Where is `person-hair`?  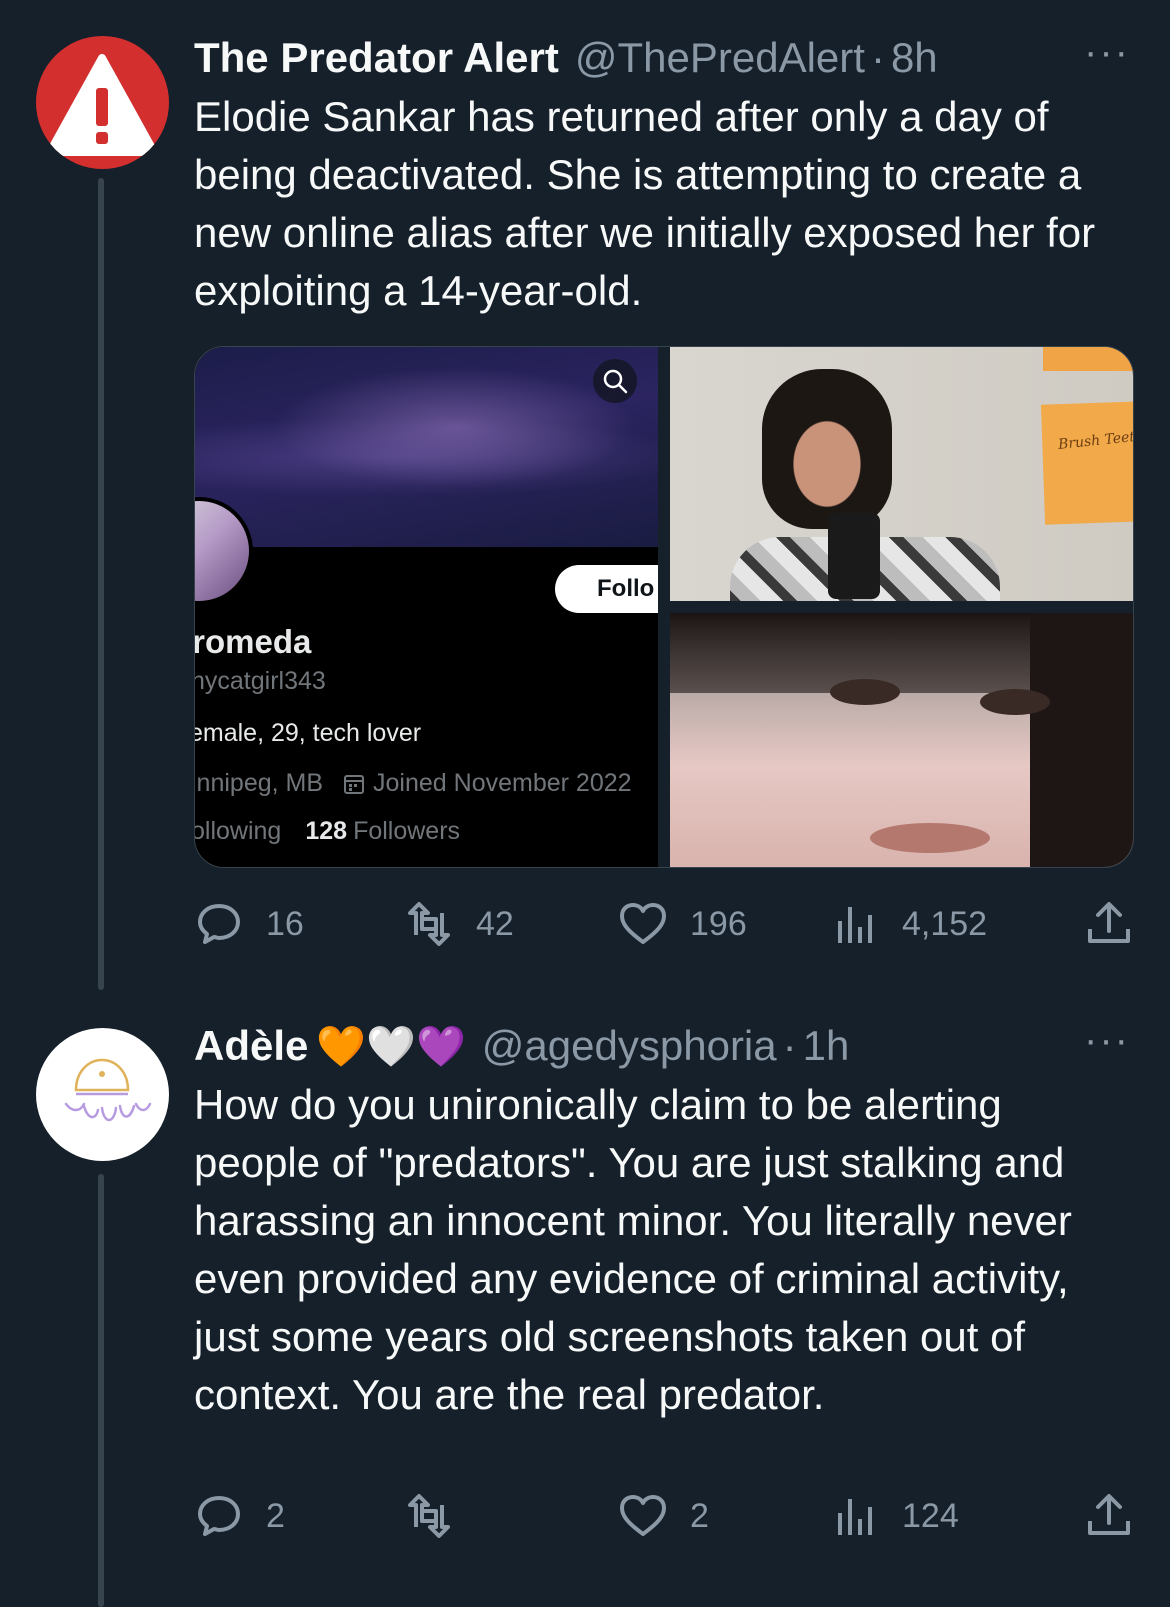
person-hair is located at coordinates (1081, 740).